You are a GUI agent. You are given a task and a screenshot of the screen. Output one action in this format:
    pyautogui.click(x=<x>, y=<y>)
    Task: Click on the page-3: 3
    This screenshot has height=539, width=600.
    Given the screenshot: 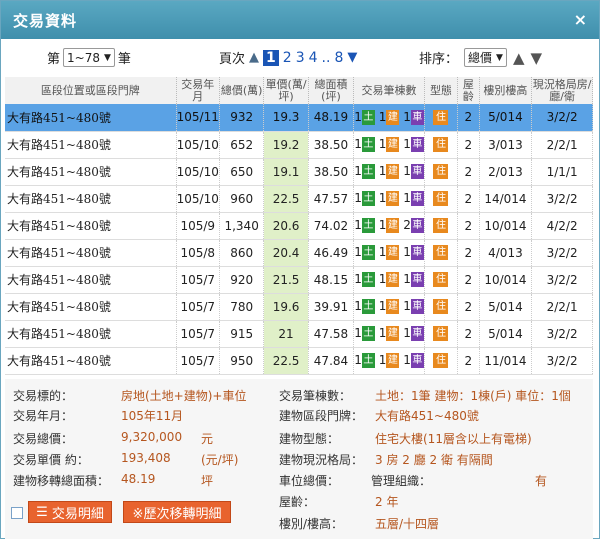 What is the action you would take?
    pyautogui.click(x=300, y=58)
    